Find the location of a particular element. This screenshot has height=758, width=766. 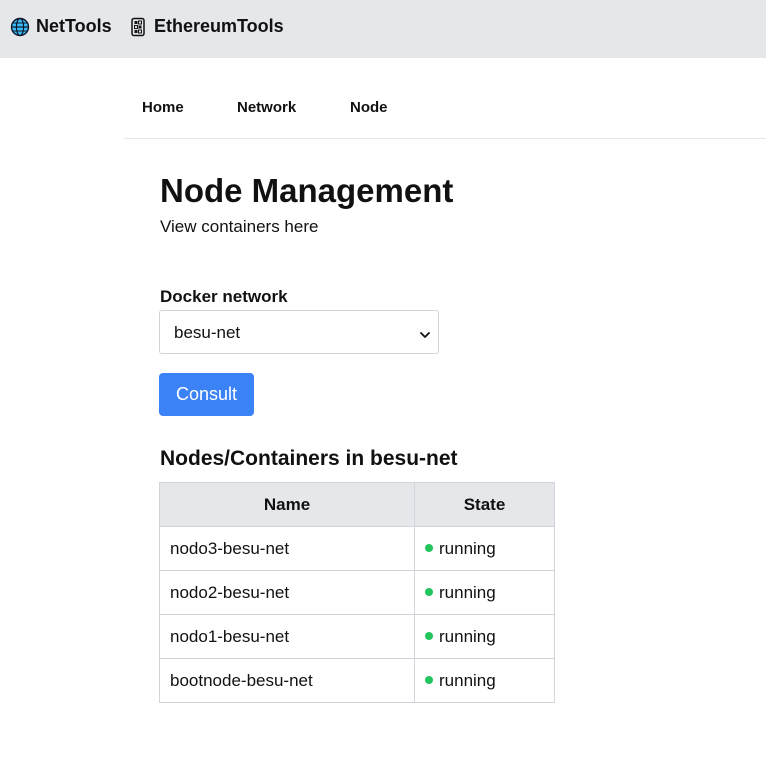

table-header-row: Name State is located at coordinates (357, 504).